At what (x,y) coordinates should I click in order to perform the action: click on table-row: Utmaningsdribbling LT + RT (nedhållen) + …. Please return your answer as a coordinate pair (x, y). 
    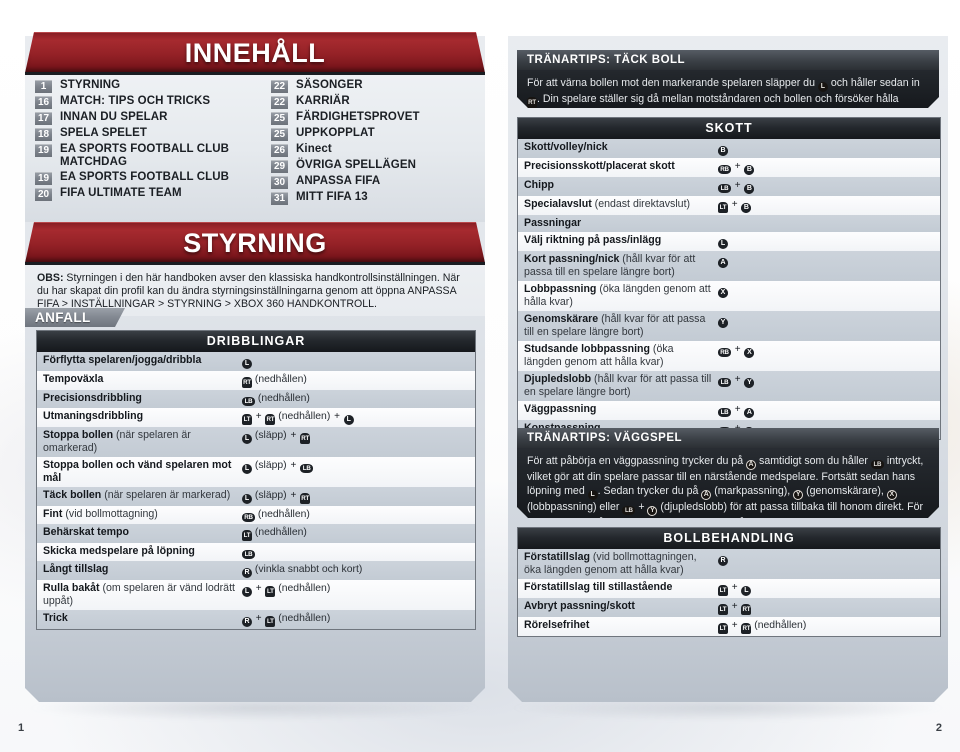
    Looking at the image, I should click on (256, 417).